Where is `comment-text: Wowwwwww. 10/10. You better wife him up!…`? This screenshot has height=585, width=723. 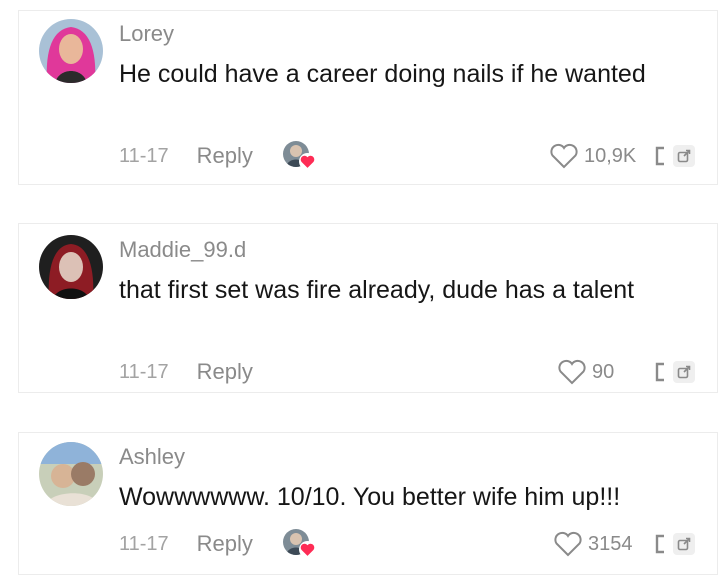
comment-text: Wowwwwww. 10/10. You better wife him up!… is located at coordinates (370, 497).